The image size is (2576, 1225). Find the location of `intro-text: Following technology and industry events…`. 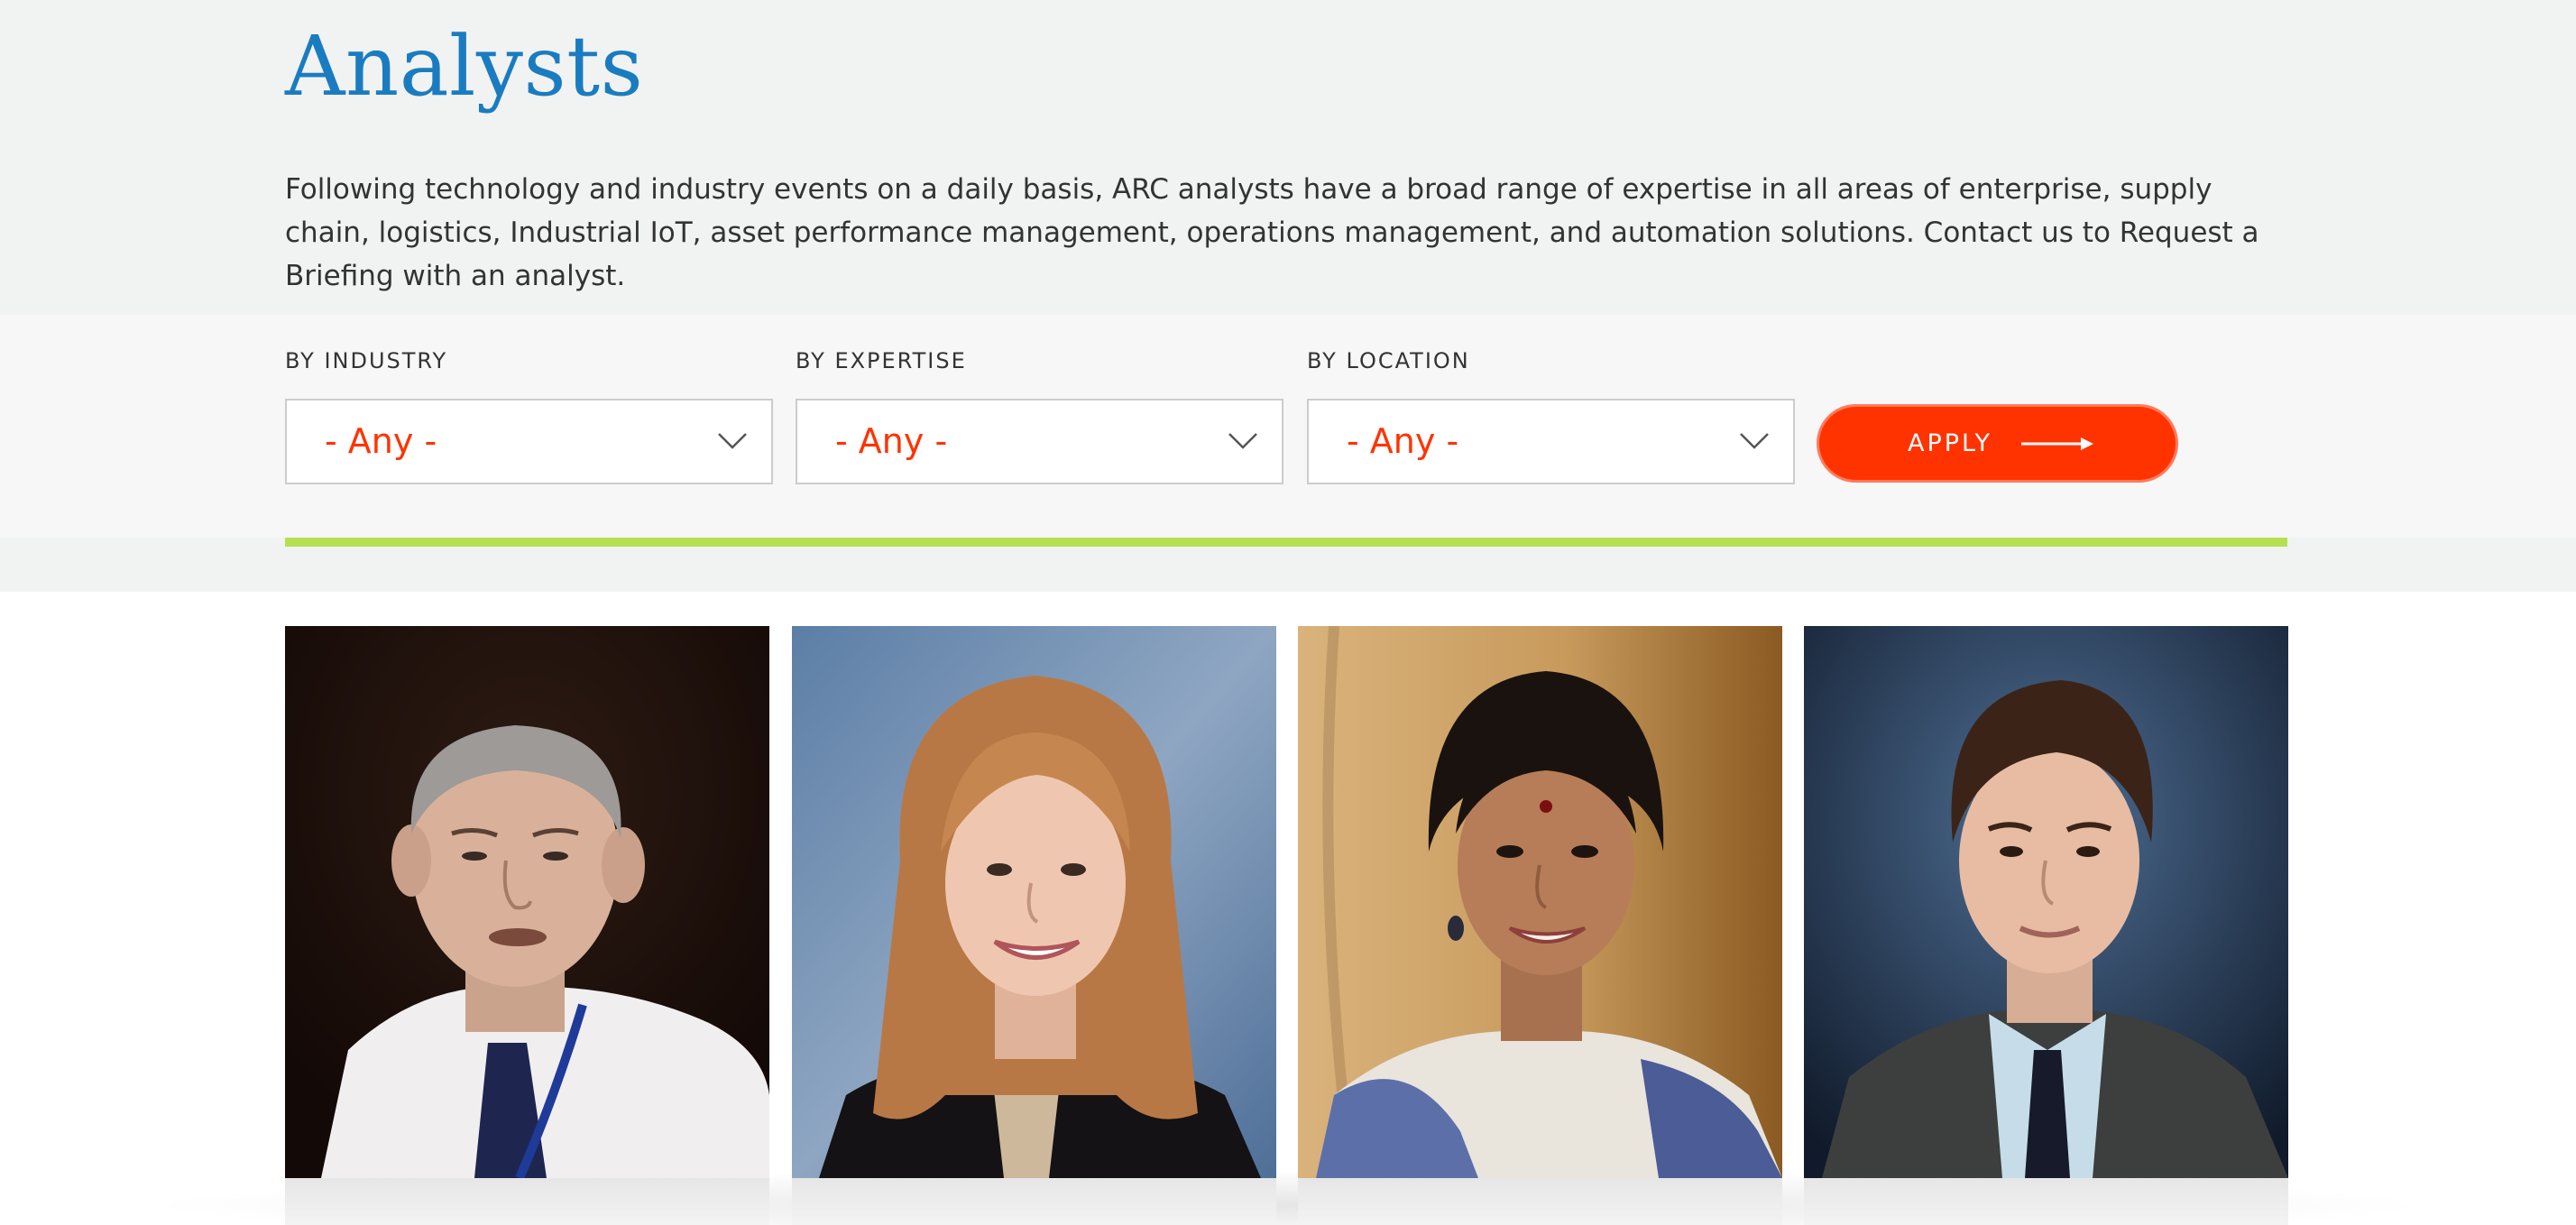

intro-text: Following technology and industry events… is located at coordinates (1272, 232).